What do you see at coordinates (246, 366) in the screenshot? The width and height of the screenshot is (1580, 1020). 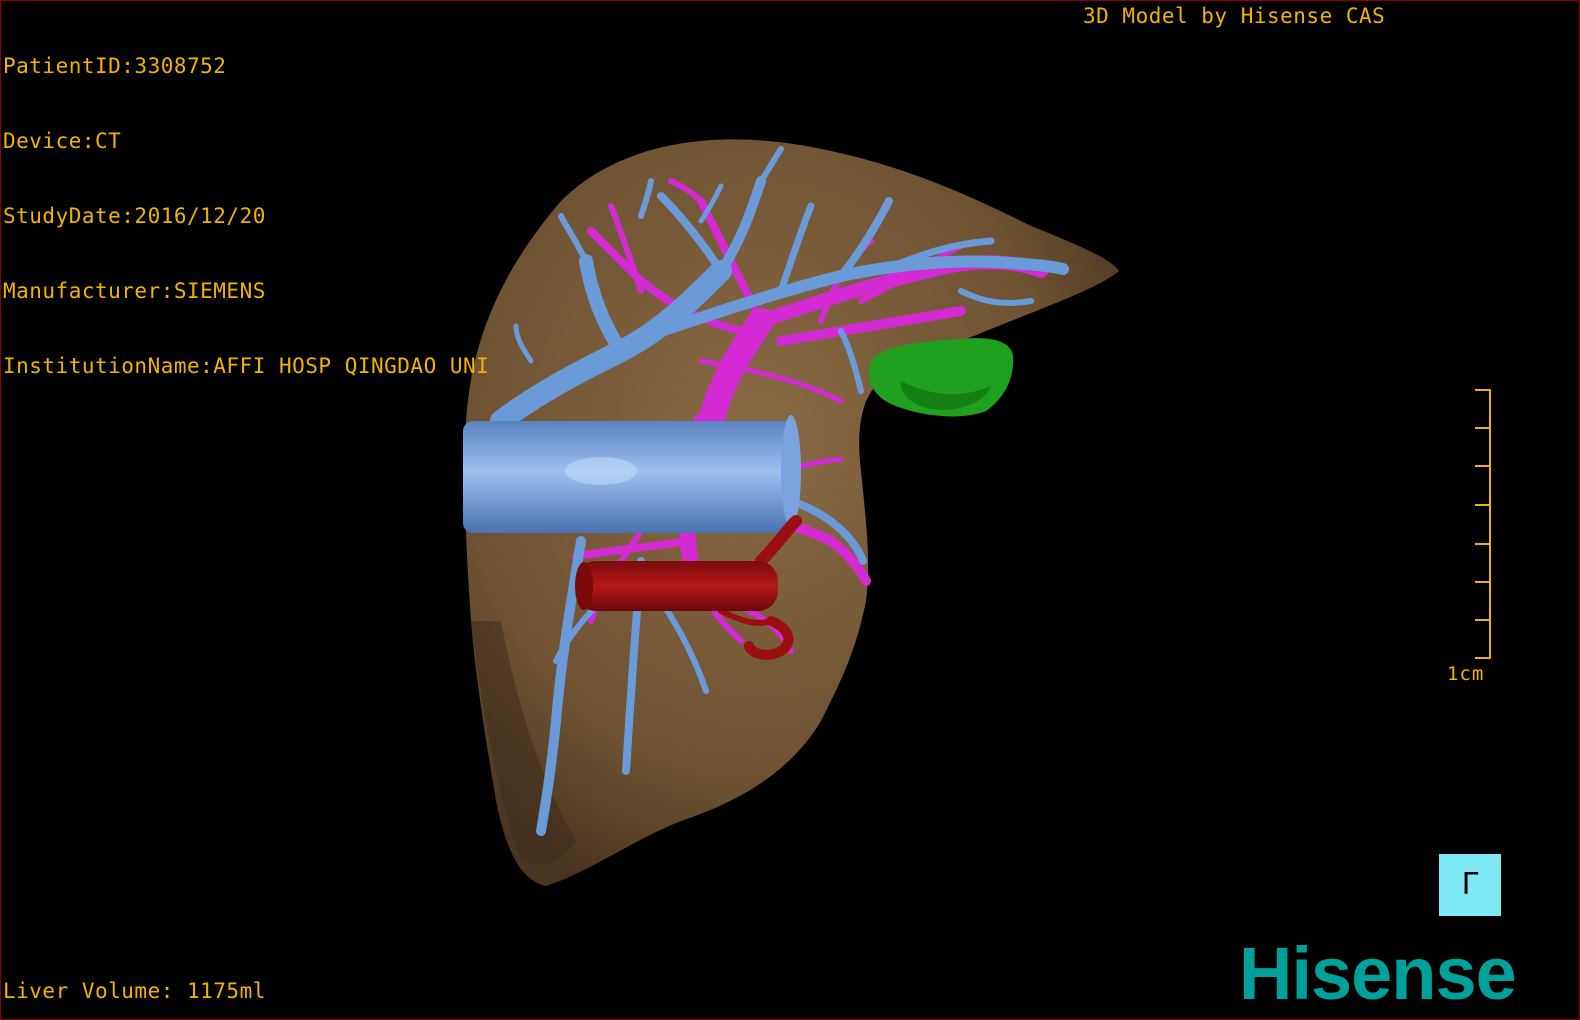 I see `institution-name: InstitutionName:AFFI HOSP QINGDAO UNI` at bounding box center [246, 366].